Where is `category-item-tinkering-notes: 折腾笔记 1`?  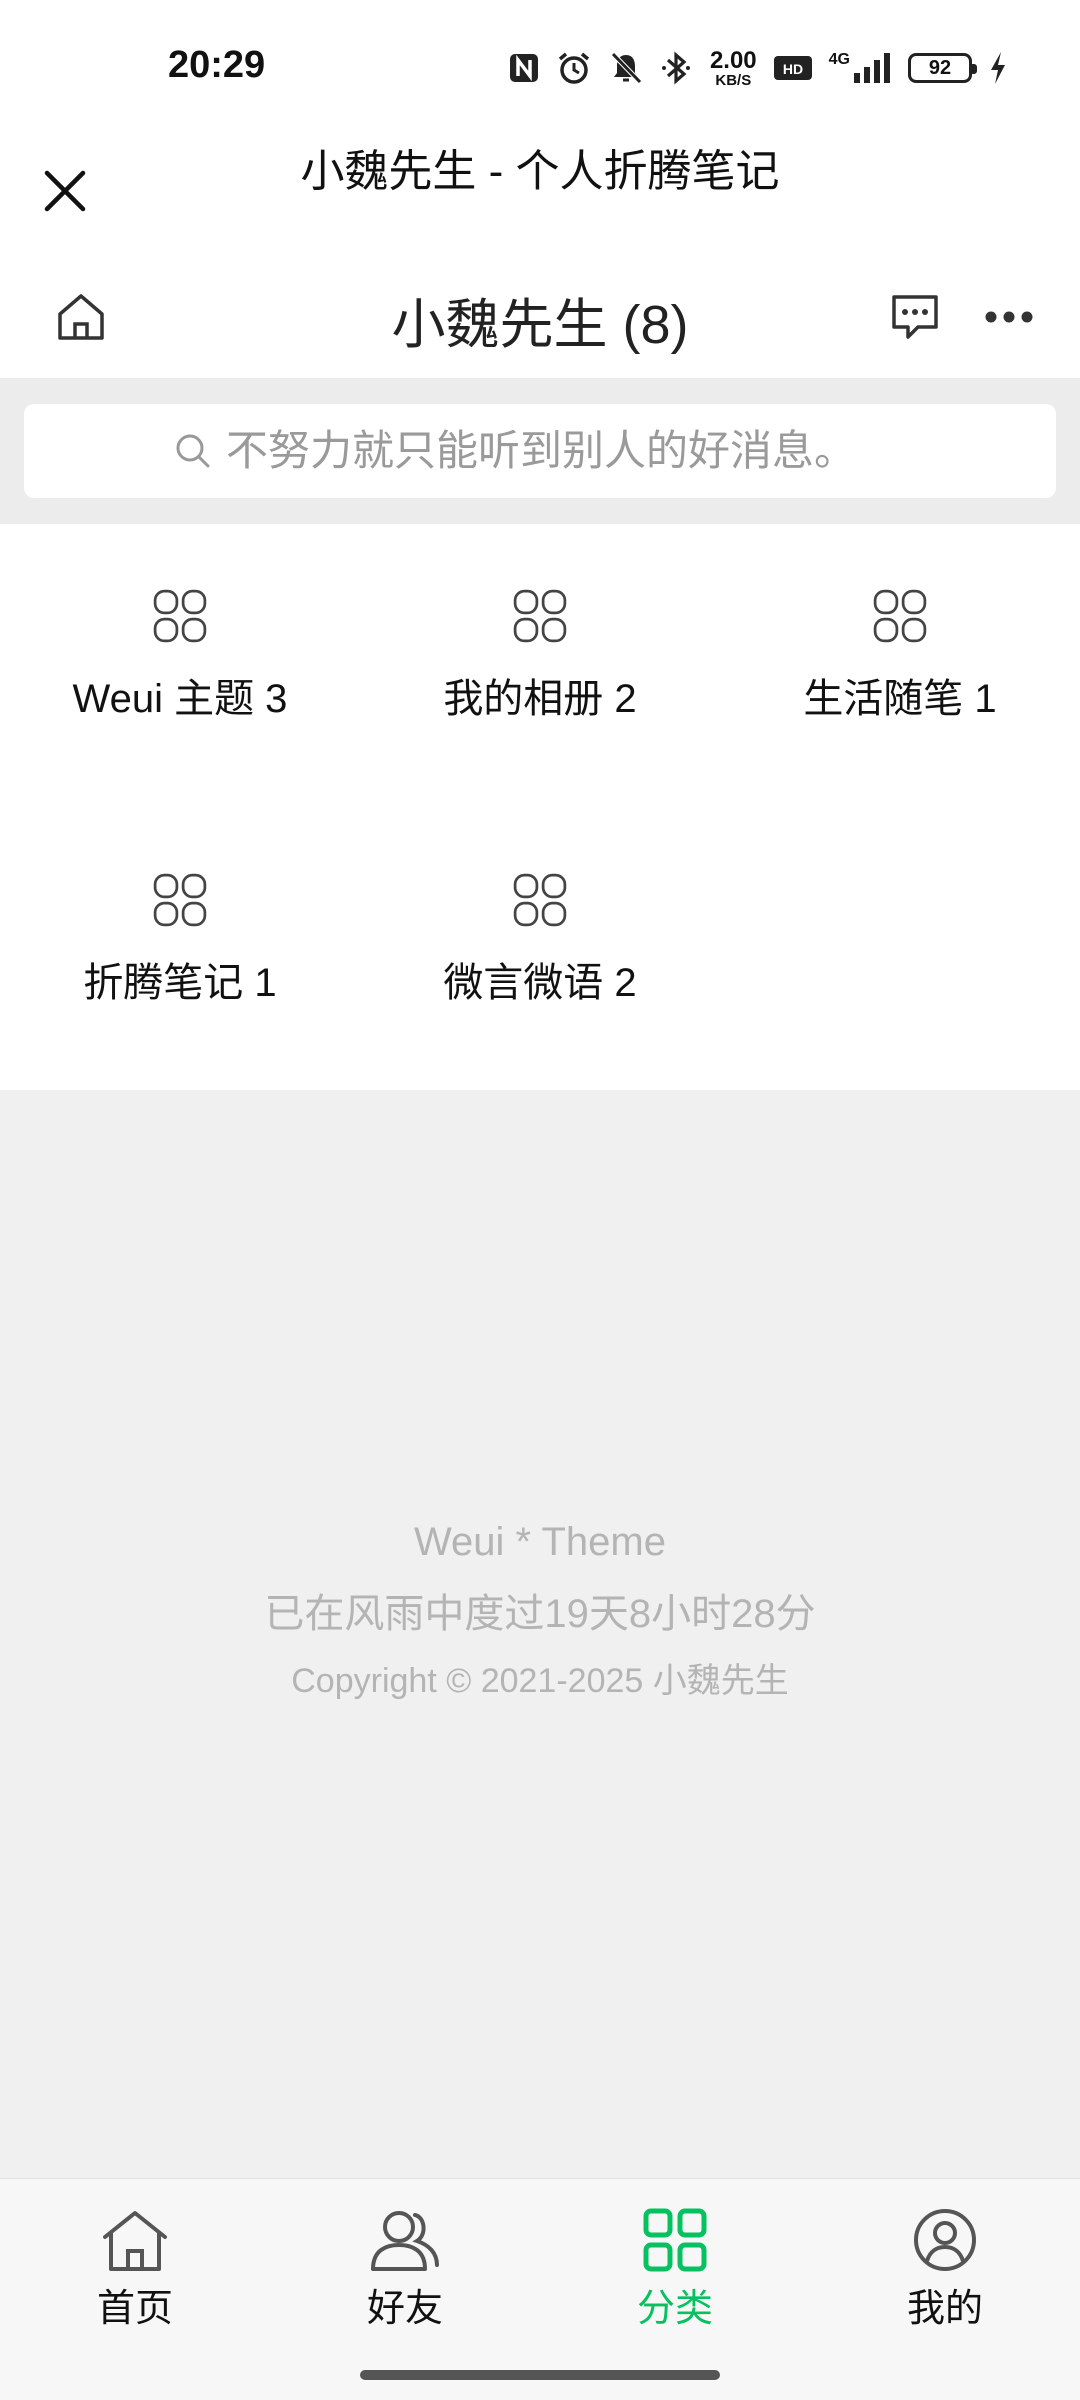 category-item-tinkering-notes: 折腾笔记 1 is located at coordinates (180, 908).